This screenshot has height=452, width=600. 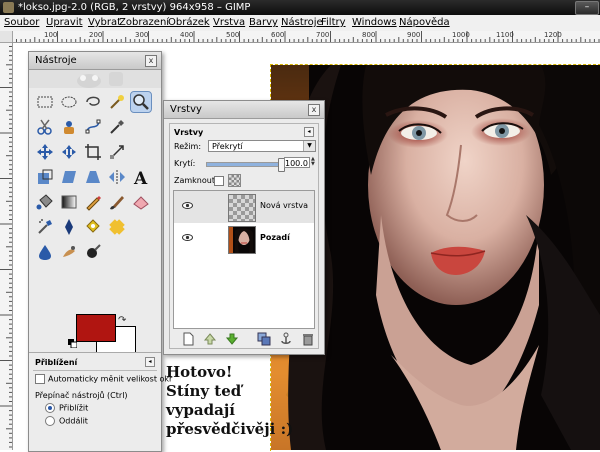 What do you see at coordinates (45, 177) in the screenshot?
I see `scale-icon` at bounding box center [45, 177].